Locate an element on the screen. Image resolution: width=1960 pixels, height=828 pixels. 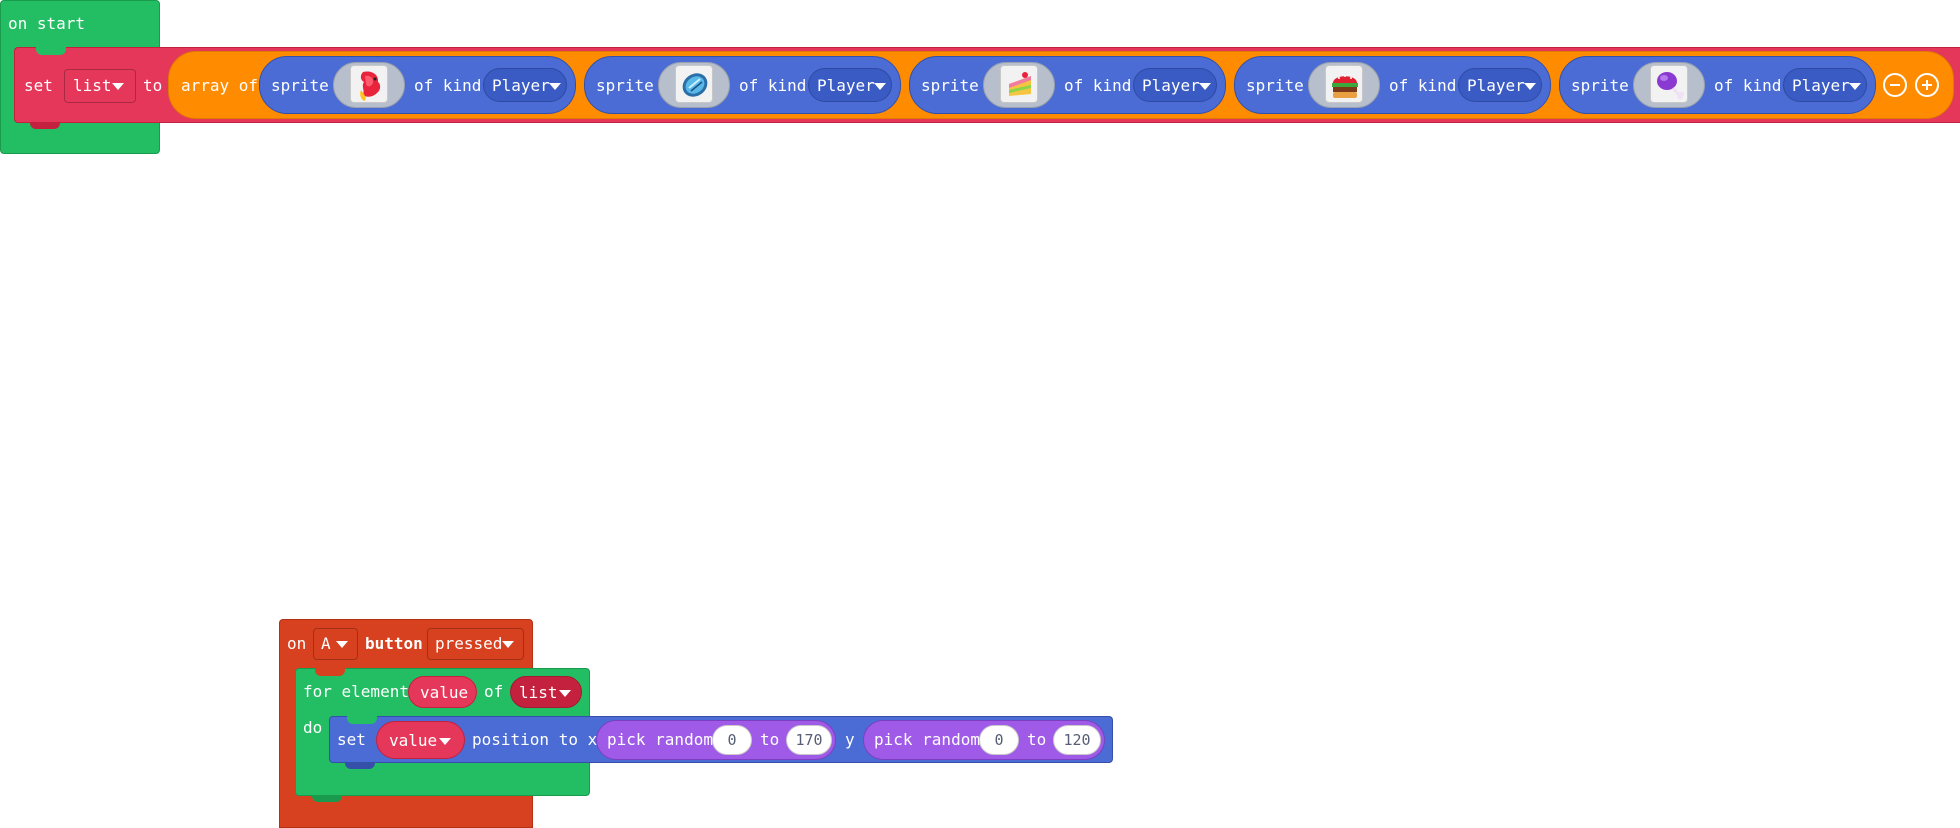
y-min-input: 0 is located at coordinates (999, 740).